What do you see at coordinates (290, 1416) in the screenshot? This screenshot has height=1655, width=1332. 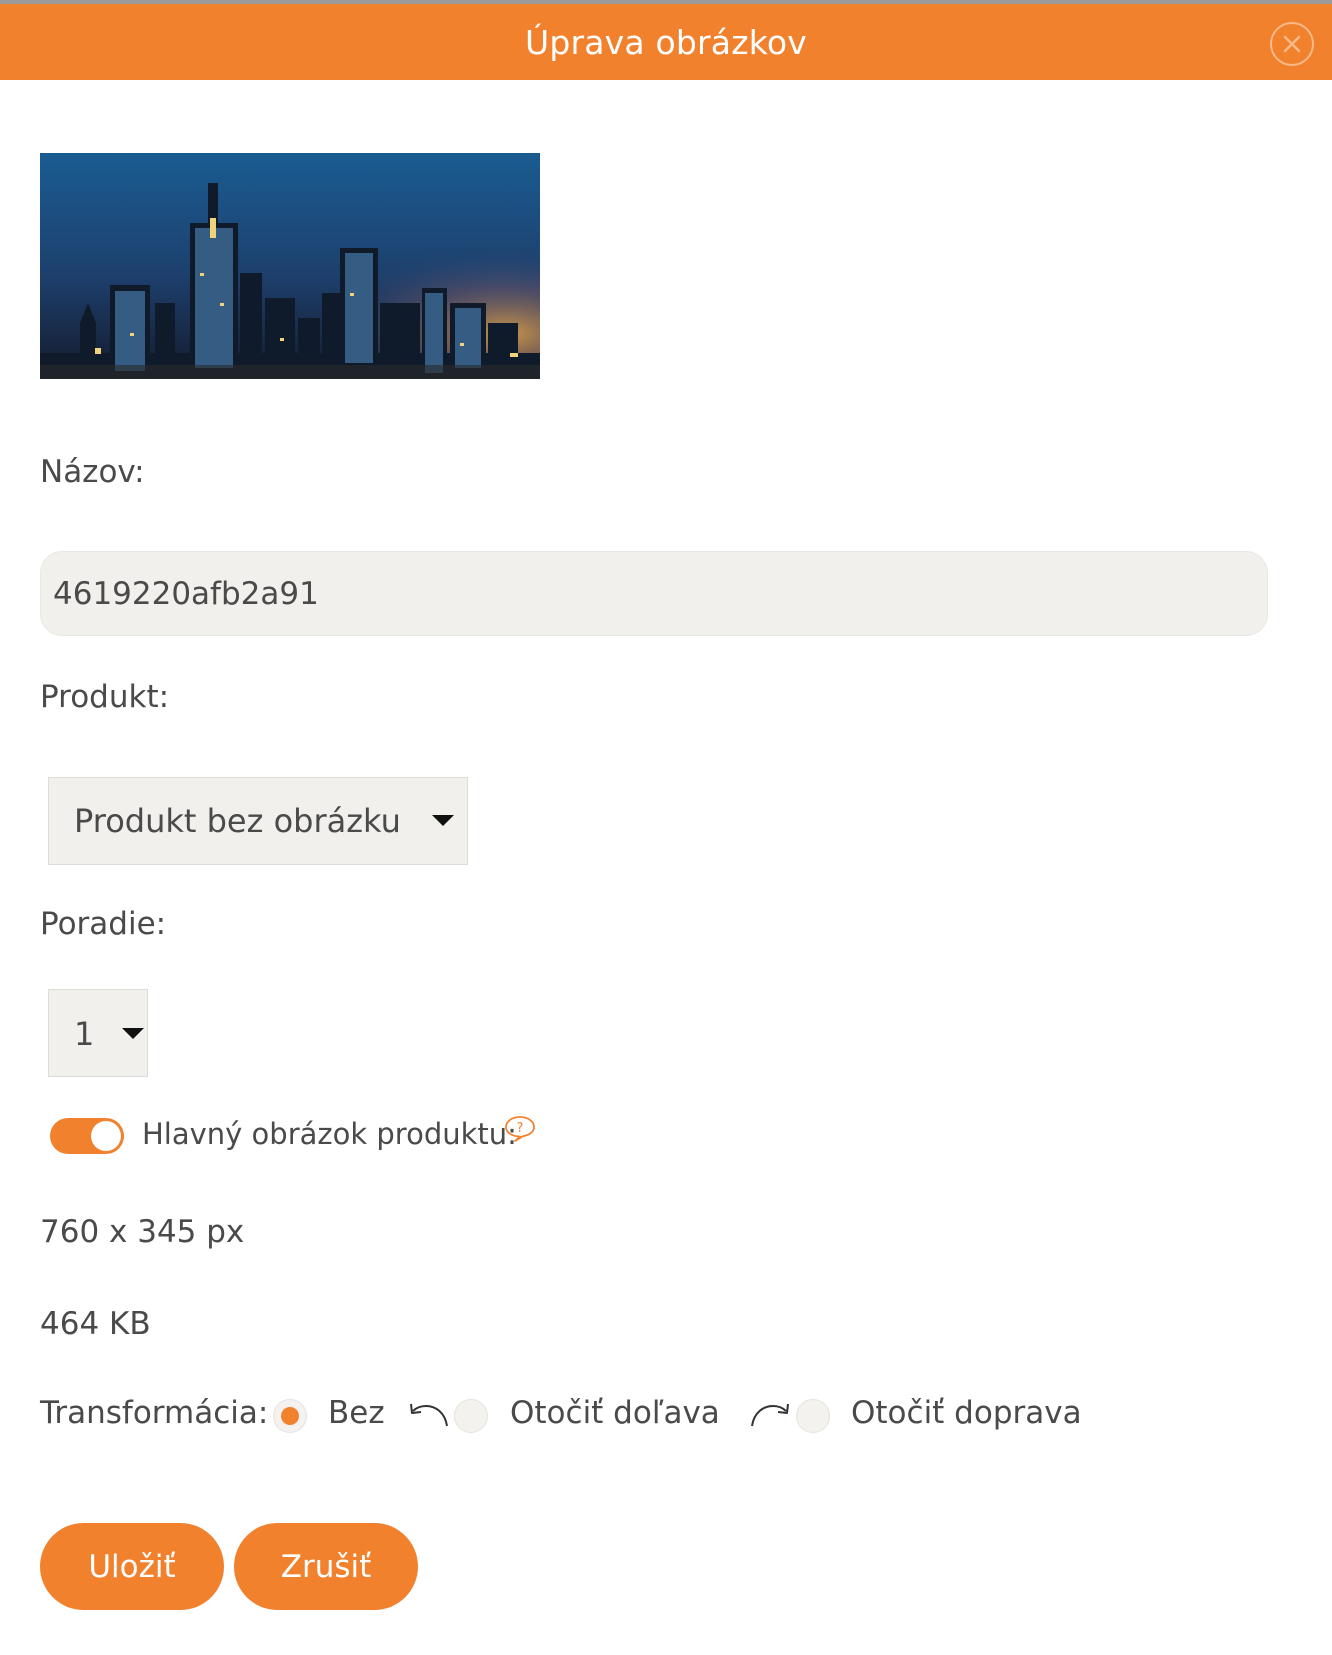 I see `transform-none-radio` at bounding box center [290, 1416].